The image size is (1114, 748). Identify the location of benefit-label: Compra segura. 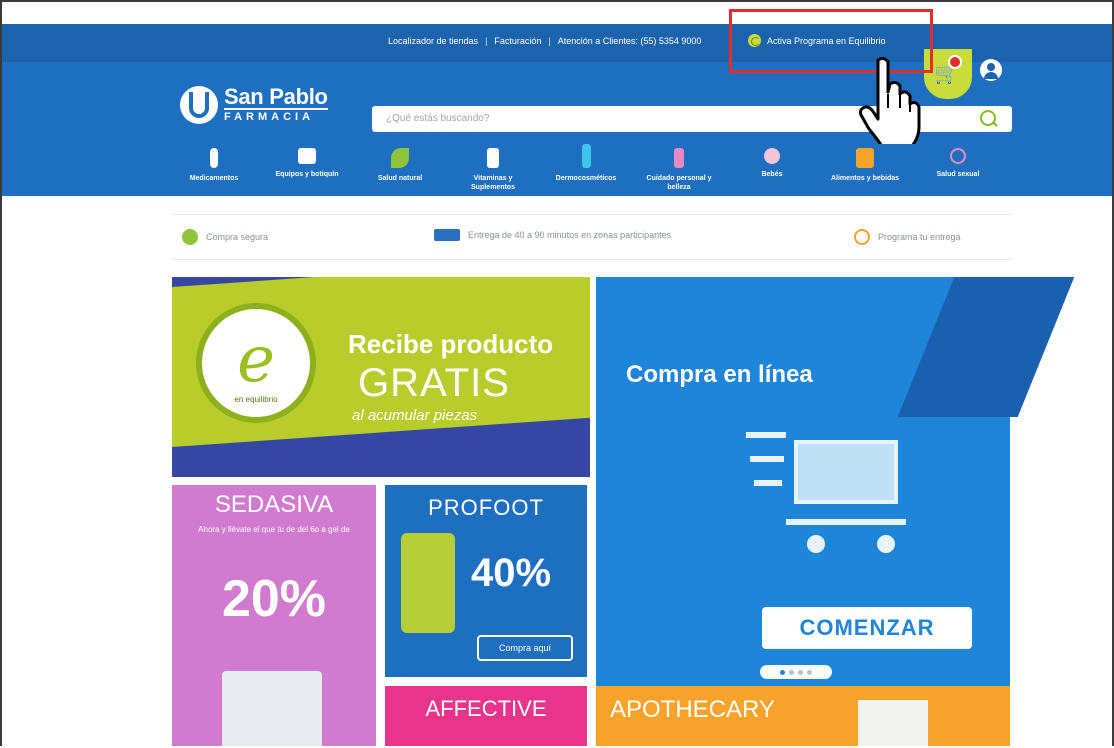
(237, 237).